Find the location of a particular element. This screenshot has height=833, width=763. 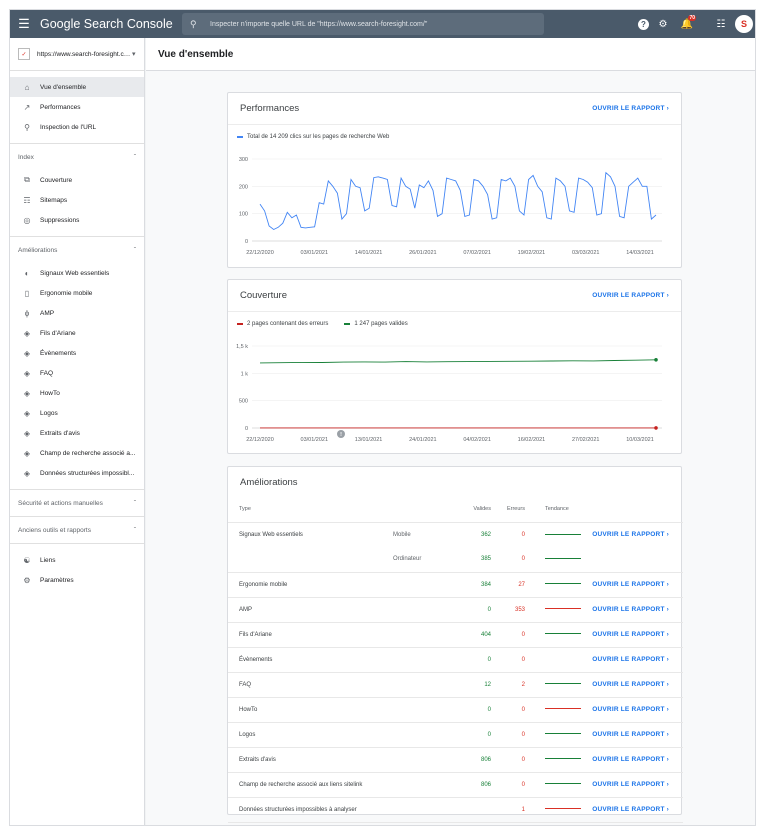

apps-grid-icon: ☷ is located at coordinates (721, 24).